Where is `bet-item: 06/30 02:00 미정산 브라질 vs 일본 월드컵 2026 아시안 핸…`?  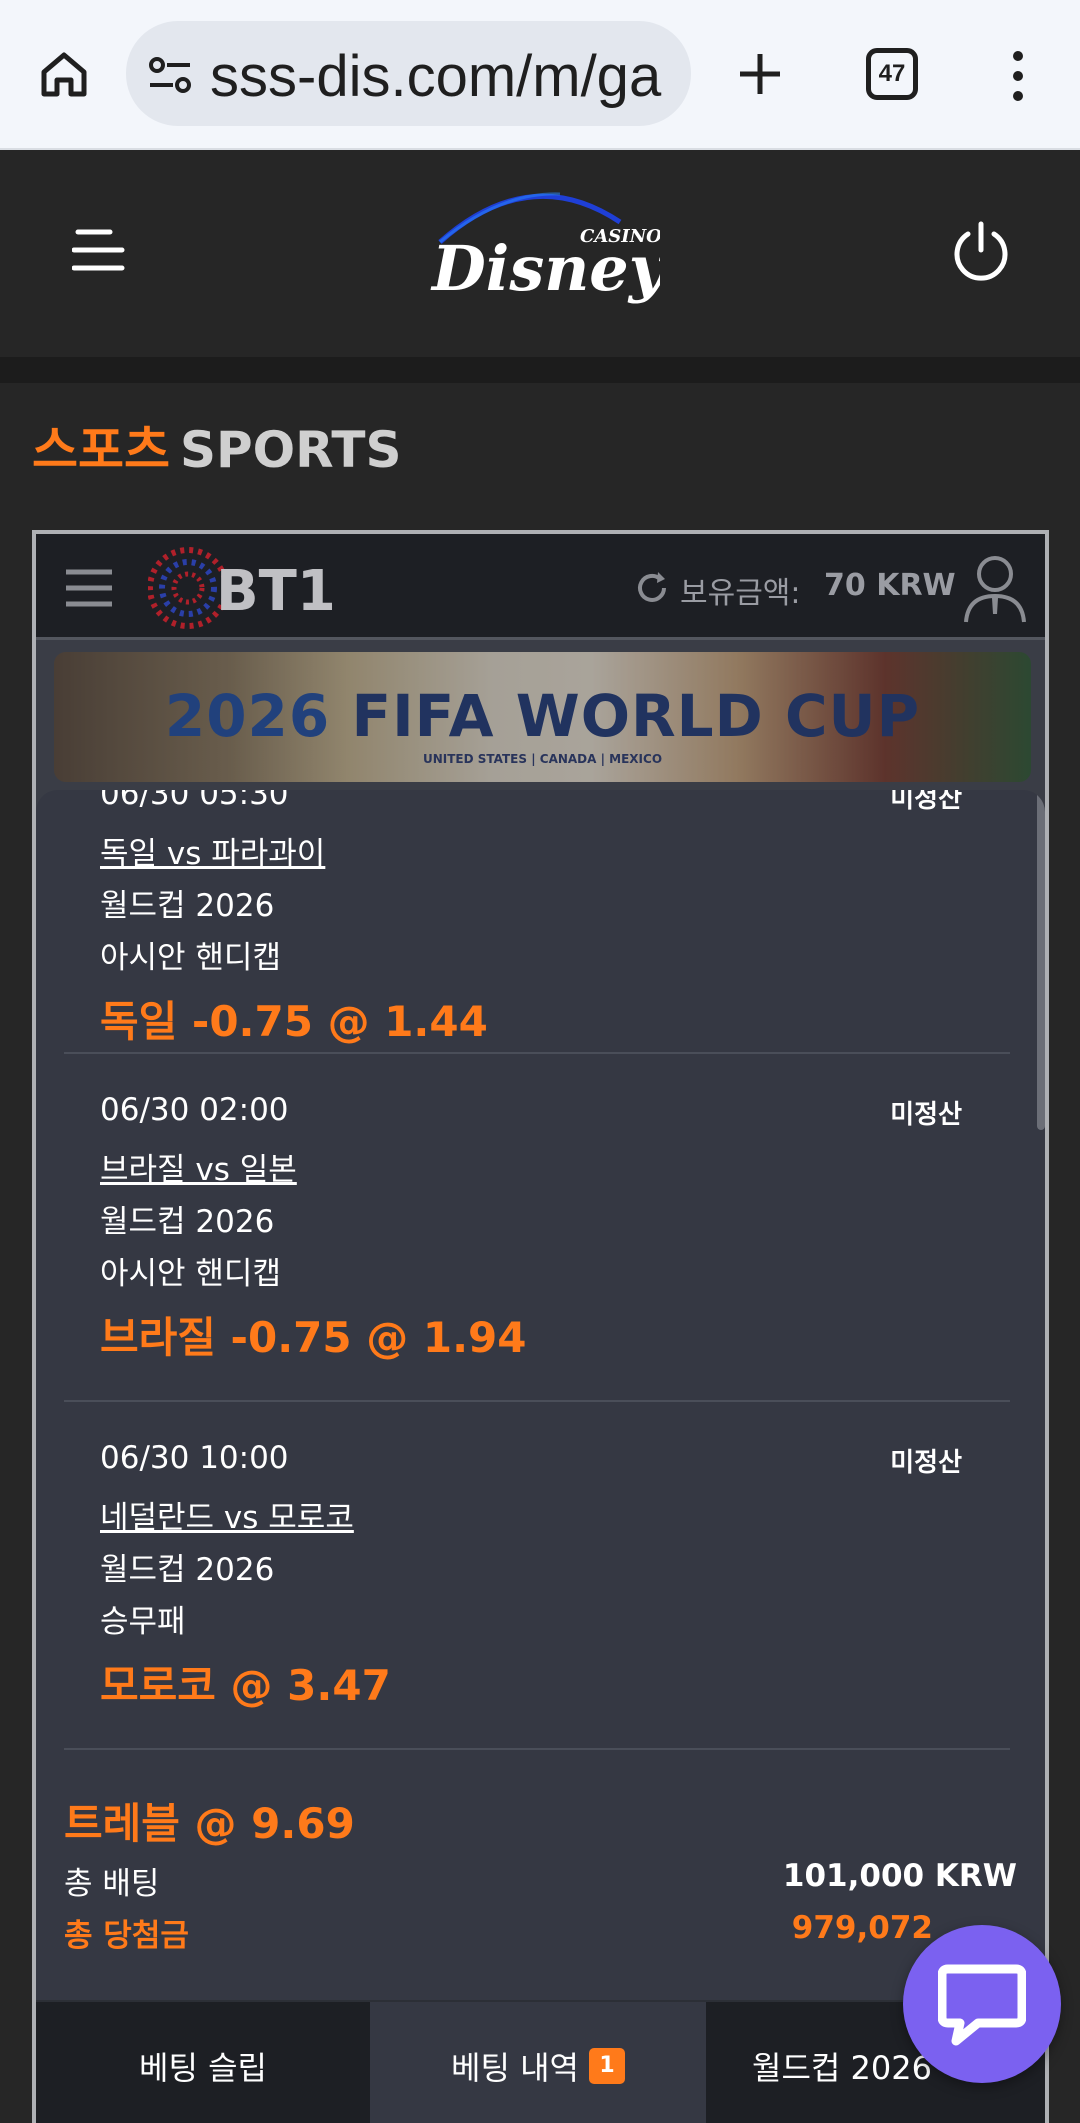
bet-item: 06/30 02:00 미정산 브라질 vs 일본 월드컵 2026 아시안 핸… is located at coordinates (537, 1228).